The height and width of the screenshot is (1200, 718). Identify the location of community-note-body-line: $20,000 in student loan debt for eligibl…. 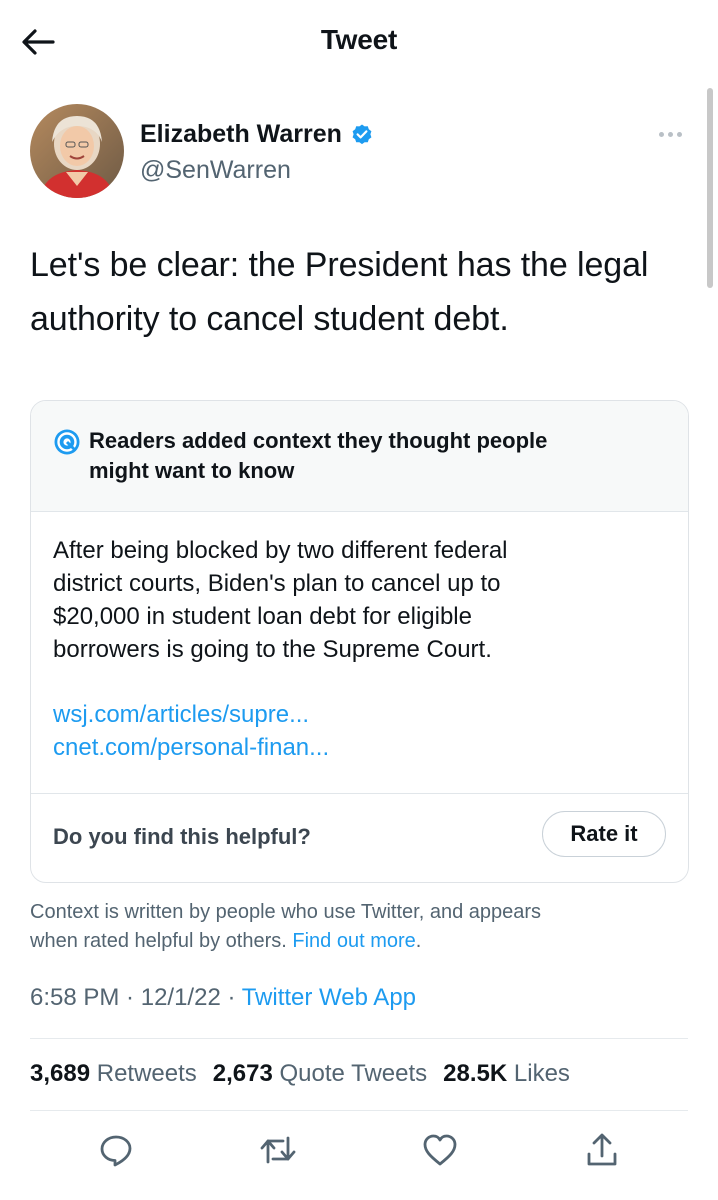
(262, 616).